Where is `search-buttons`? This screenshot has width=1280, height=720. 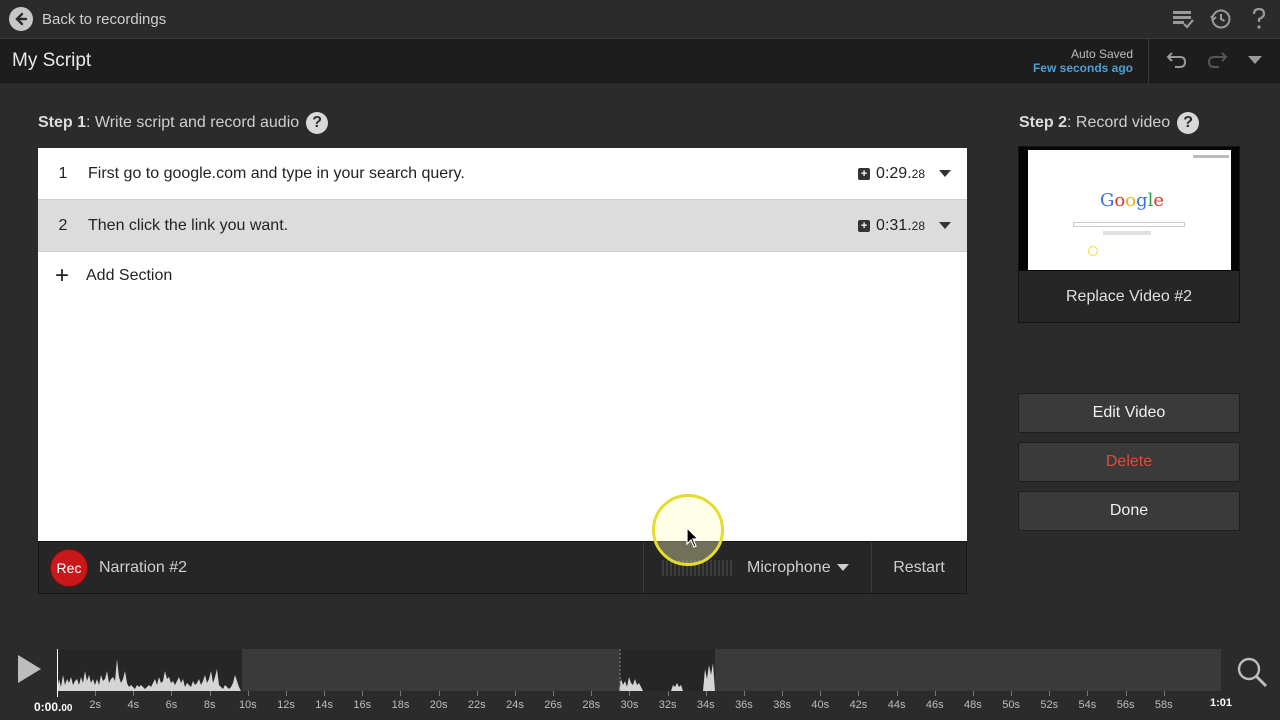
search-buttons is located at coordinates (1127, 233).